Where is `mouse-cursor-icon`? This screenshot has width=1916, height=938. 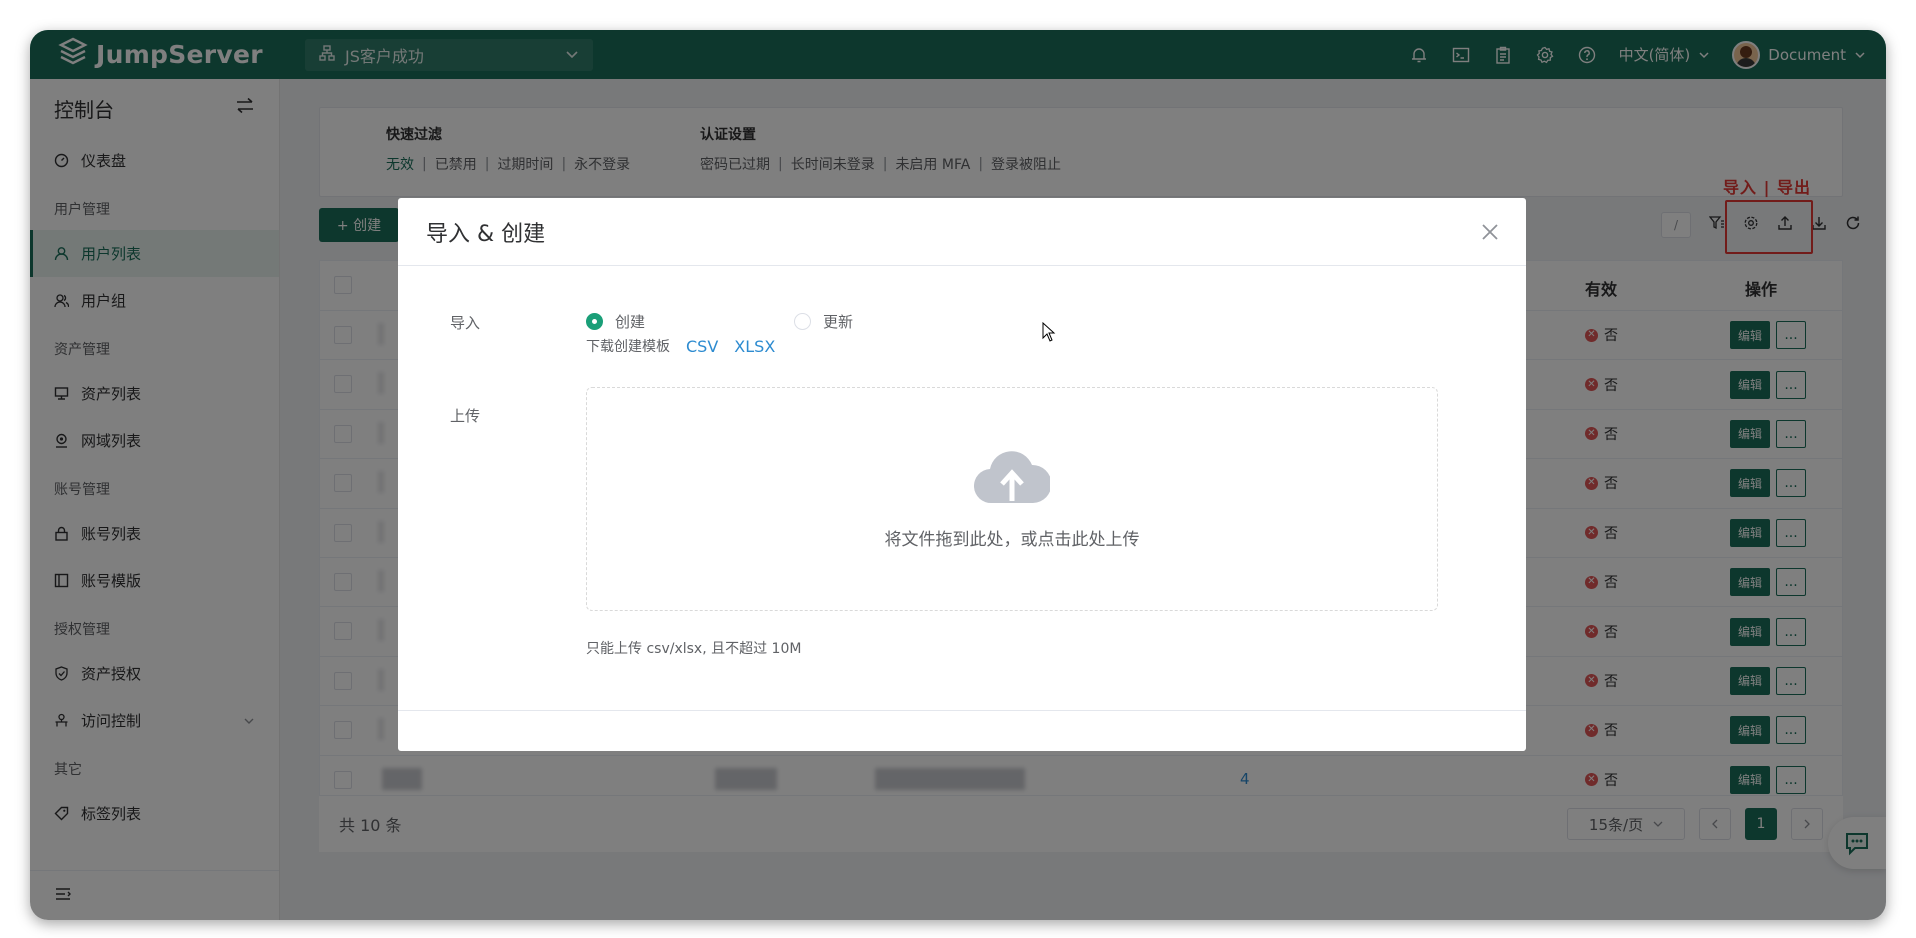 mouse-cursor-icon is located at coordinates (1049, 333).